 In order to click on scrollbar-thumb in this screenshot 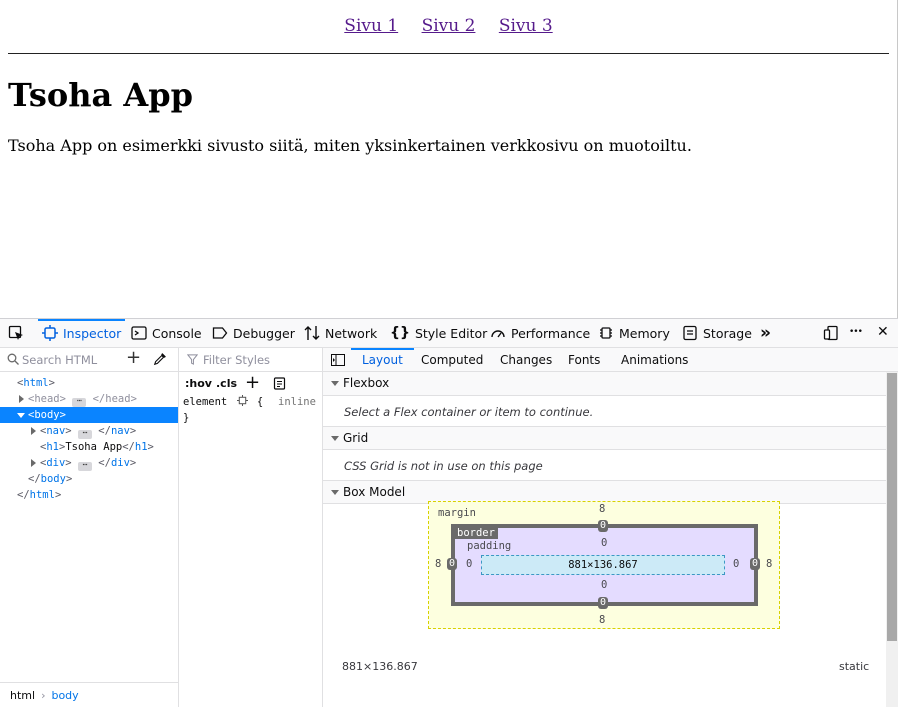, I will do `click(892, 507)`.